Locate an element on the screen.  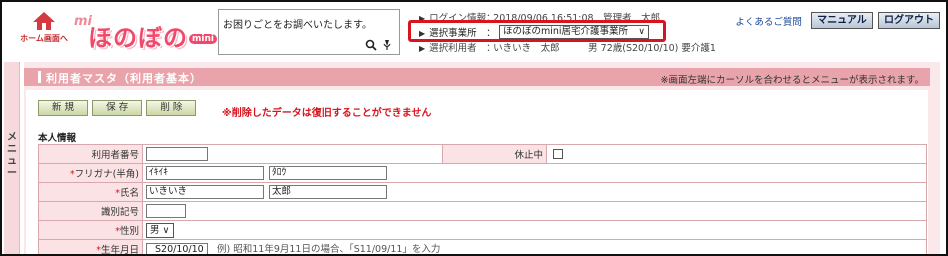
name-last-field: いきいき is located at coordinates (205, 192).